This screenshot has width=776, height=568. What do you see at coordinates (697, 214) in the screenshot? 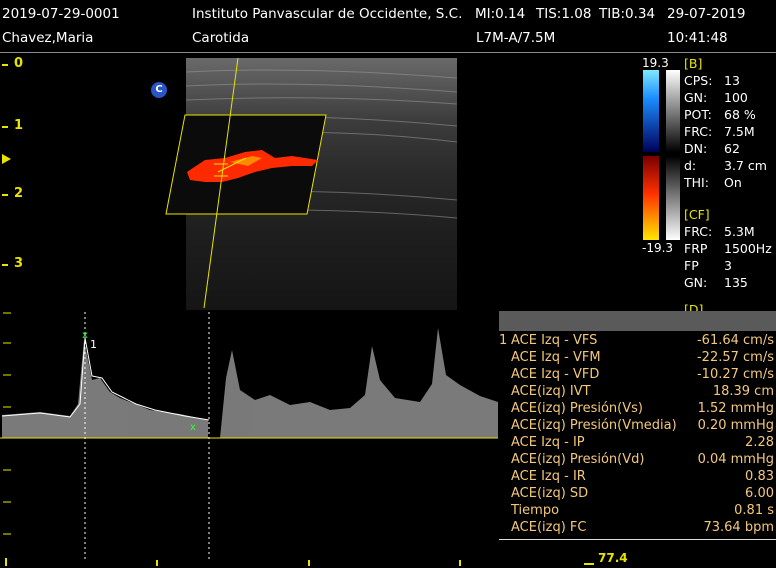
I see `cf-mode-header: [CF]` at bounding box center [697, 214].